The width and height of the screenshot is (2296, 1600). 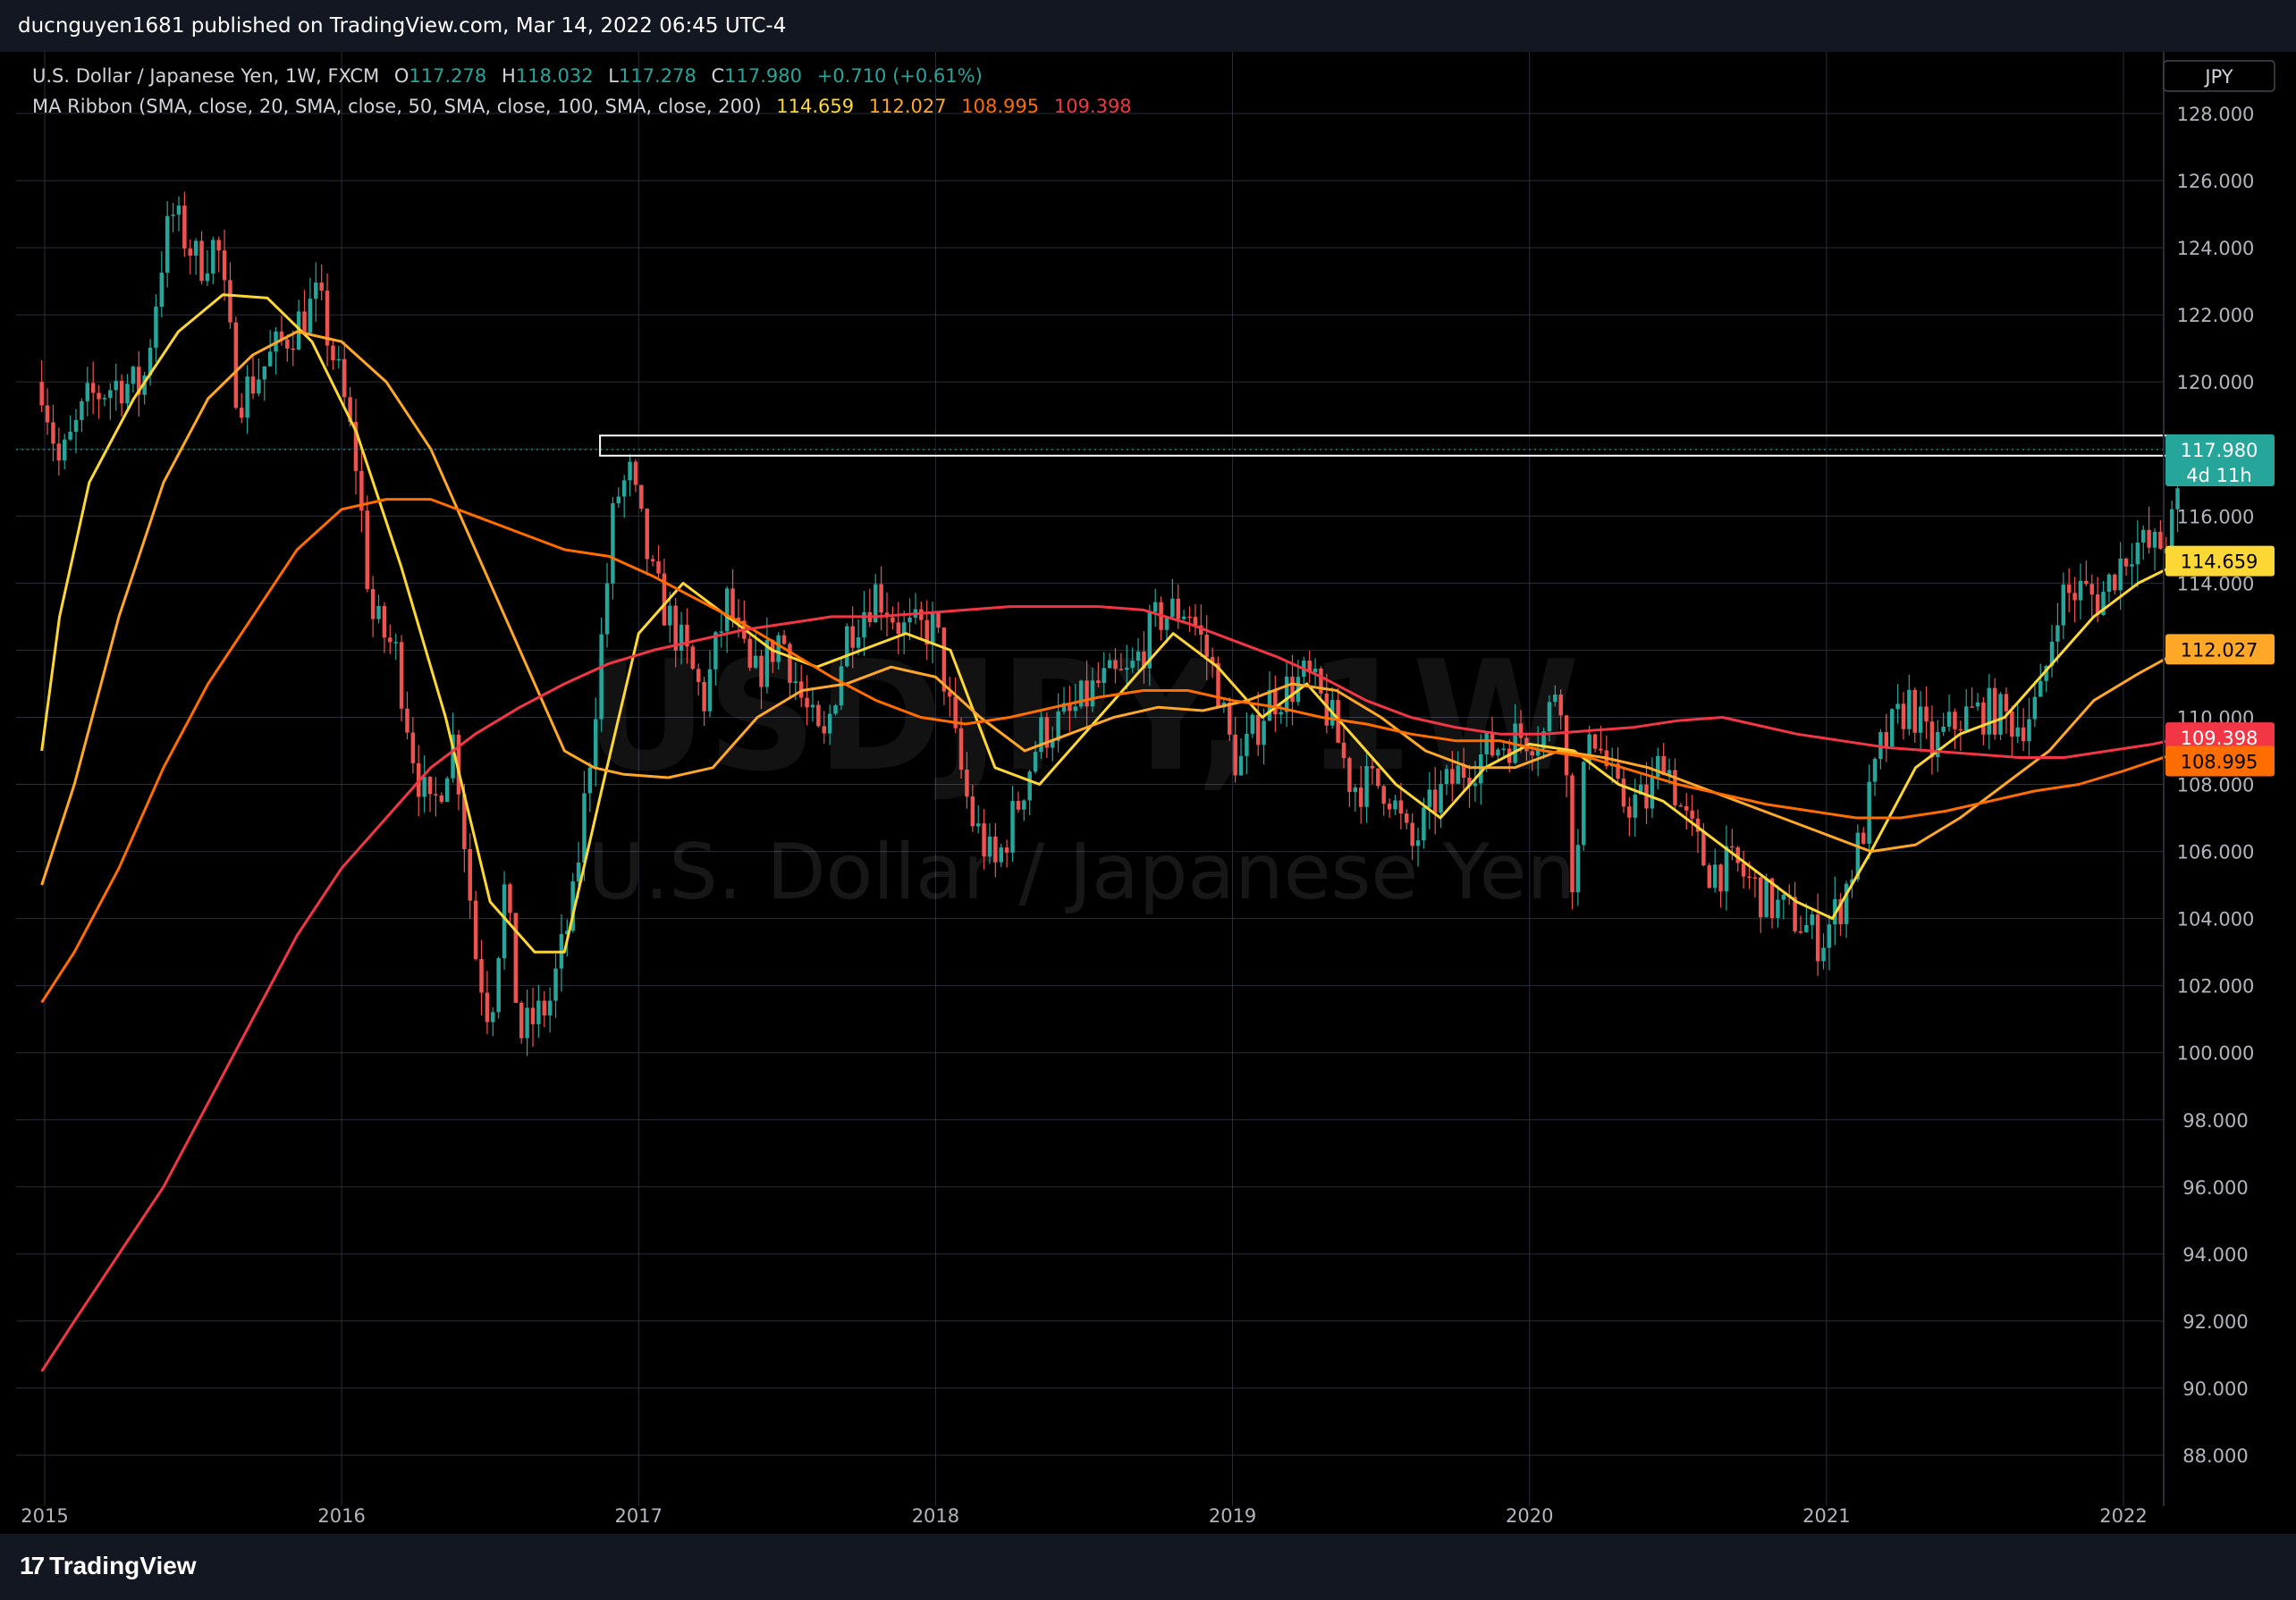 What do you see at coordinates (2215, 1456) in the screenshot?
I see `y-tick-label: 88.000` at bounding box center [2215, 1456].